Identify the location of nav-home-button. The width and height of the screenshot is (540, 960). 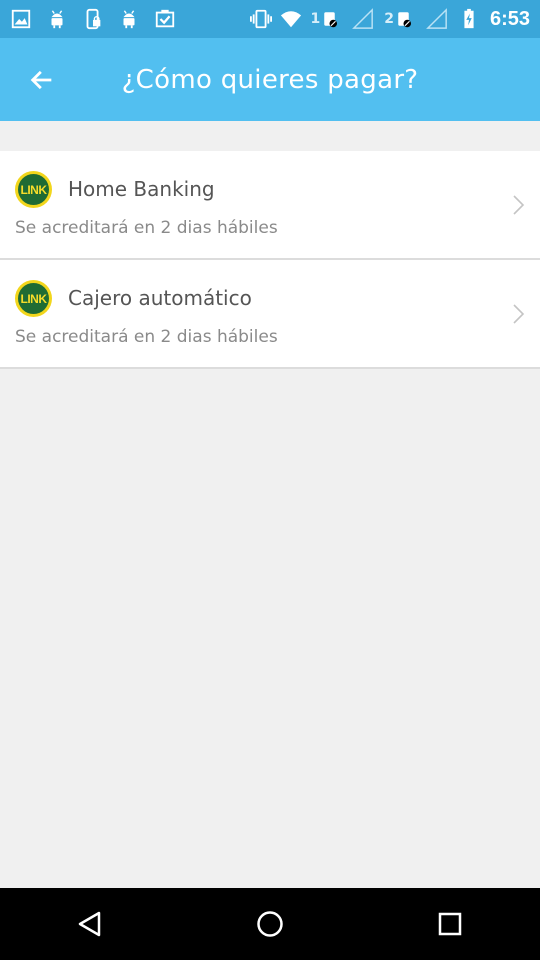
(270, 924).